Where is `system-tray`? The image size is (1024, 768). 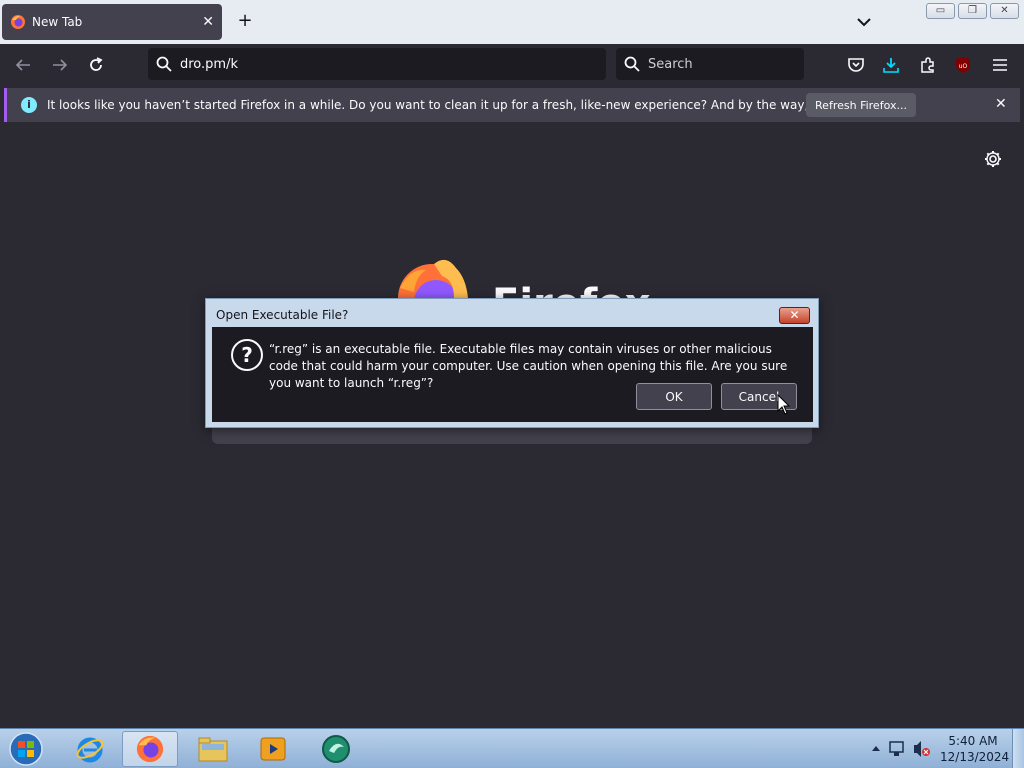 system-tray is located at coordinates (901, 749).